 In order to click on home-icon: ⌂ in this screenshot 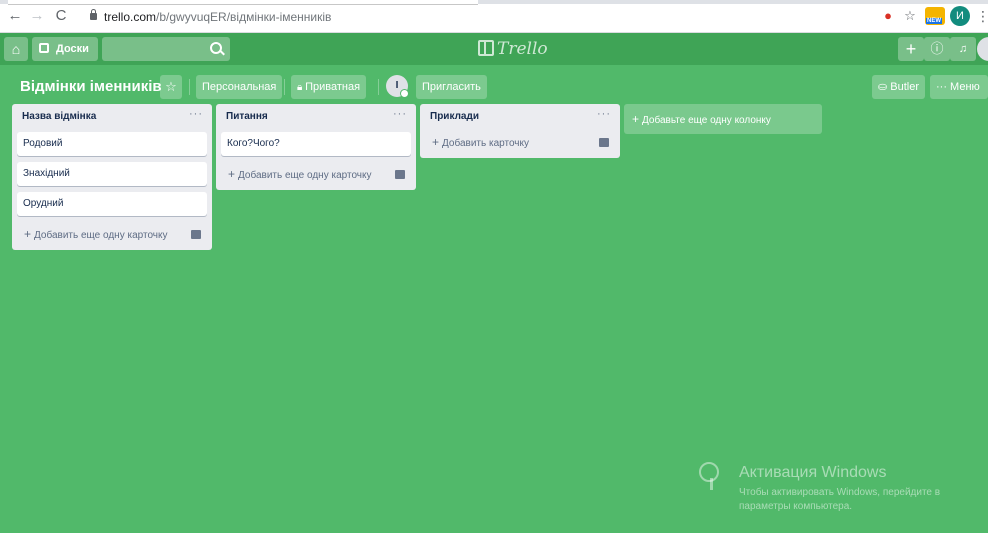, I will do `click(16, 49)`.